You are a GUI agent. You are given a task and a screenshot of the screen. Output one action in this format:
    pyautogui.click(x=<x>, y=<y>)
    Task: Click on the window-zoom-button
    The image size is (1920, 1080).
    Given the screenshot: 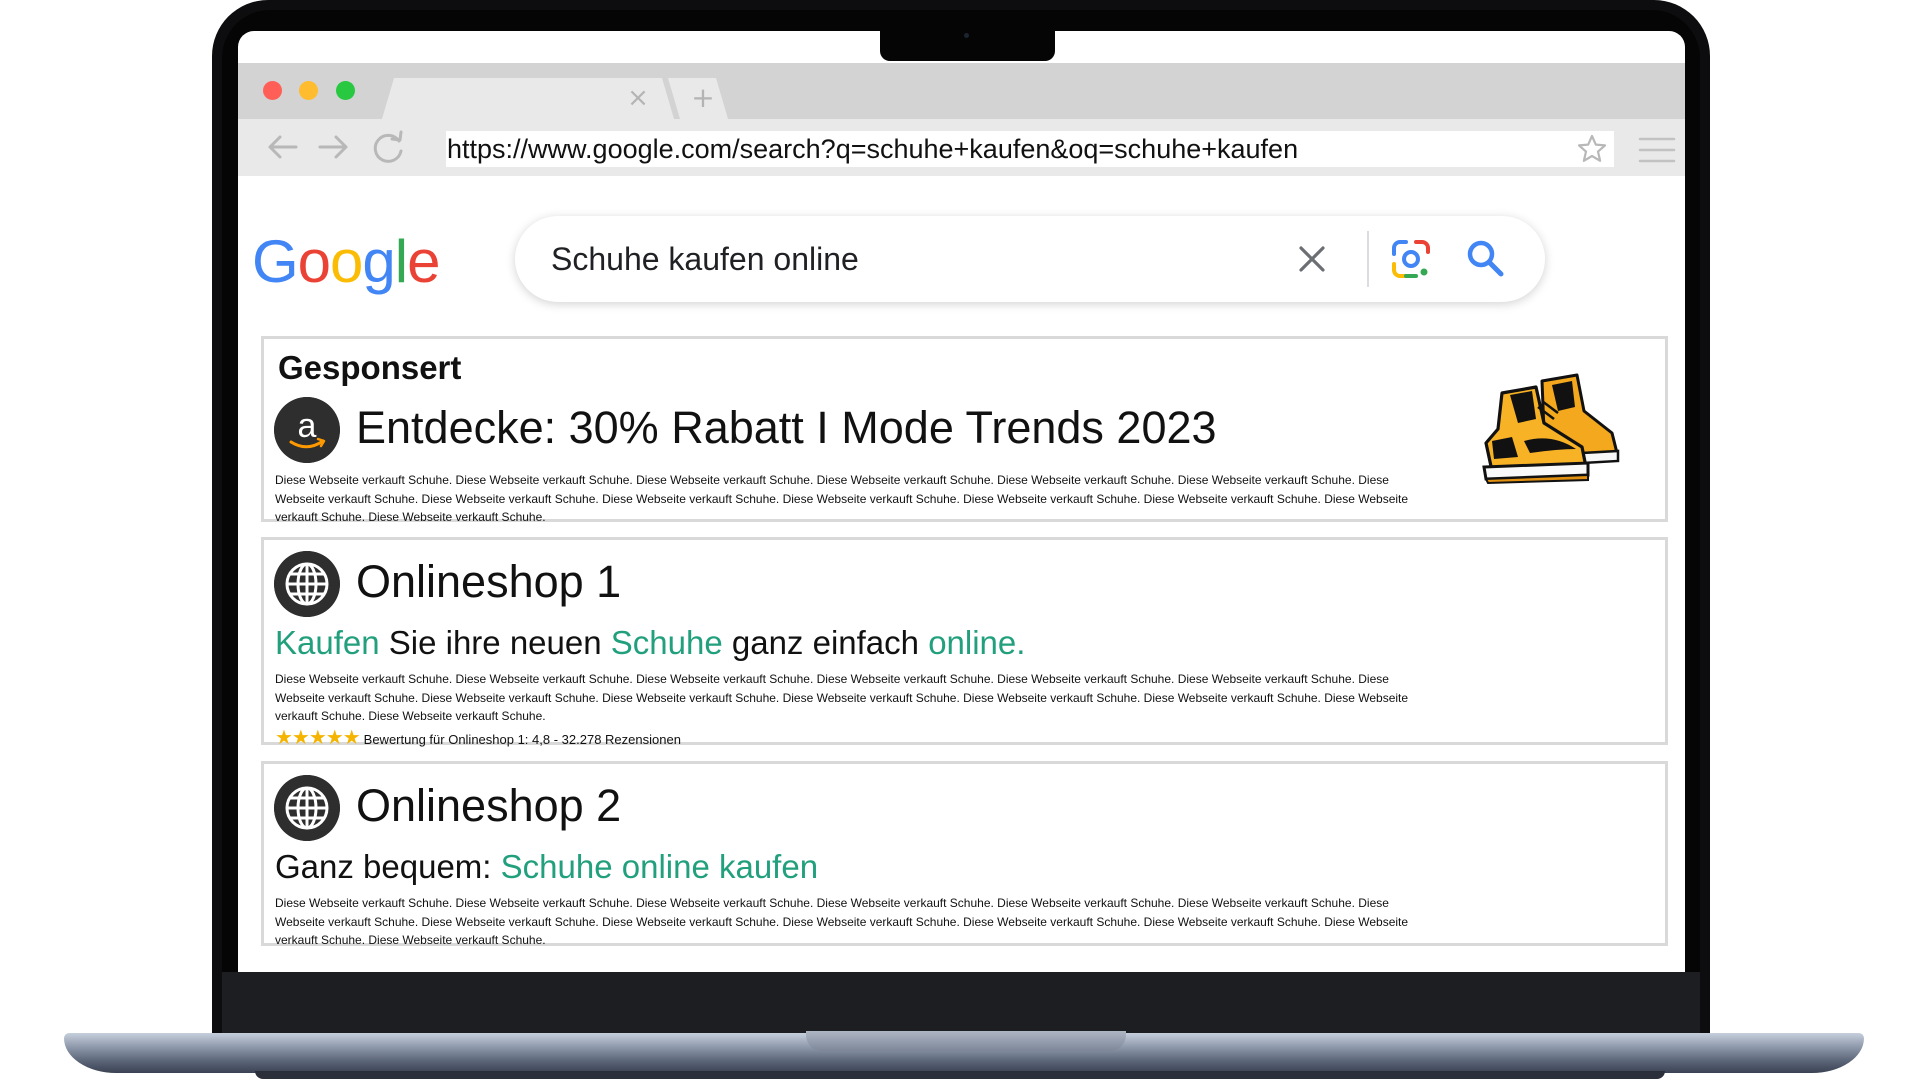 What is the action you would take?
    pyautogui.click(x=345, y=90)
    